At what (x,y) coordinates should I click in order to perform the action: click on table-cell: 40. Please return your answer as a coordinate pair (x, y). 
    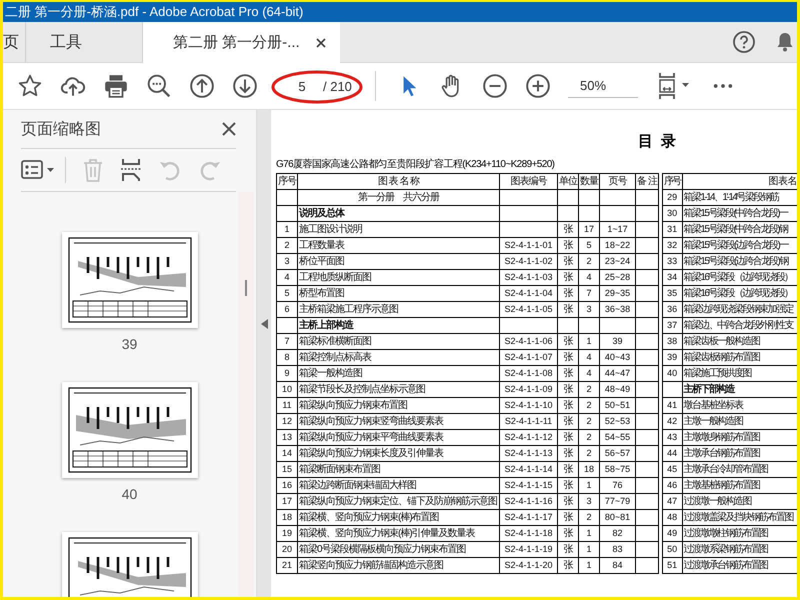
    Looking at the image, I should click on (672, 373).